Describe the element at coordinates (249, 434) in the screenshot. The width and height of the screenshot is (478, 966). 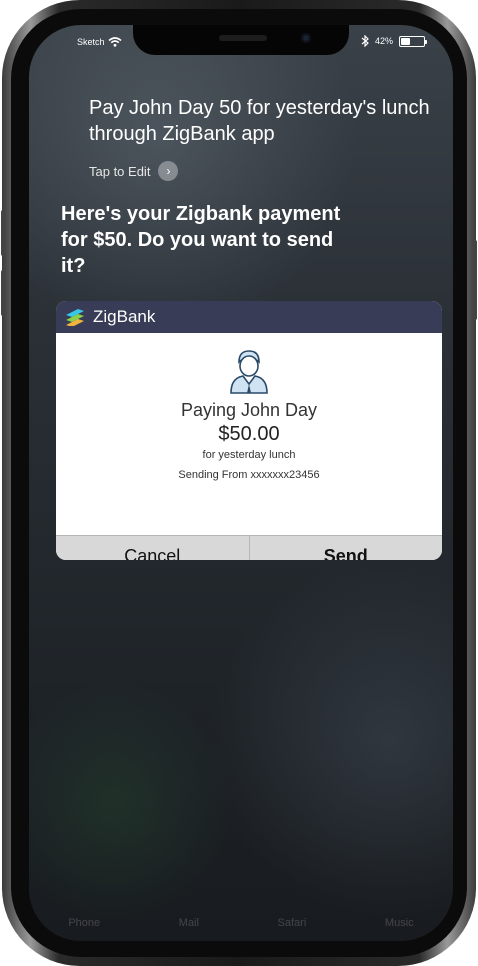
I see `payment-amount: $50.00` at that location.